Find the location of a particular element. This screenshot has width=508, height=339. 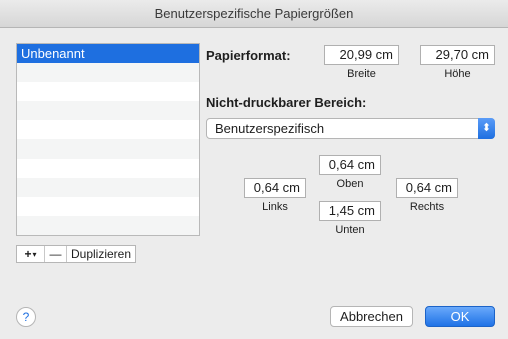

margin-bottom-field: 1,45 cm is located at coordinates (350, 211).